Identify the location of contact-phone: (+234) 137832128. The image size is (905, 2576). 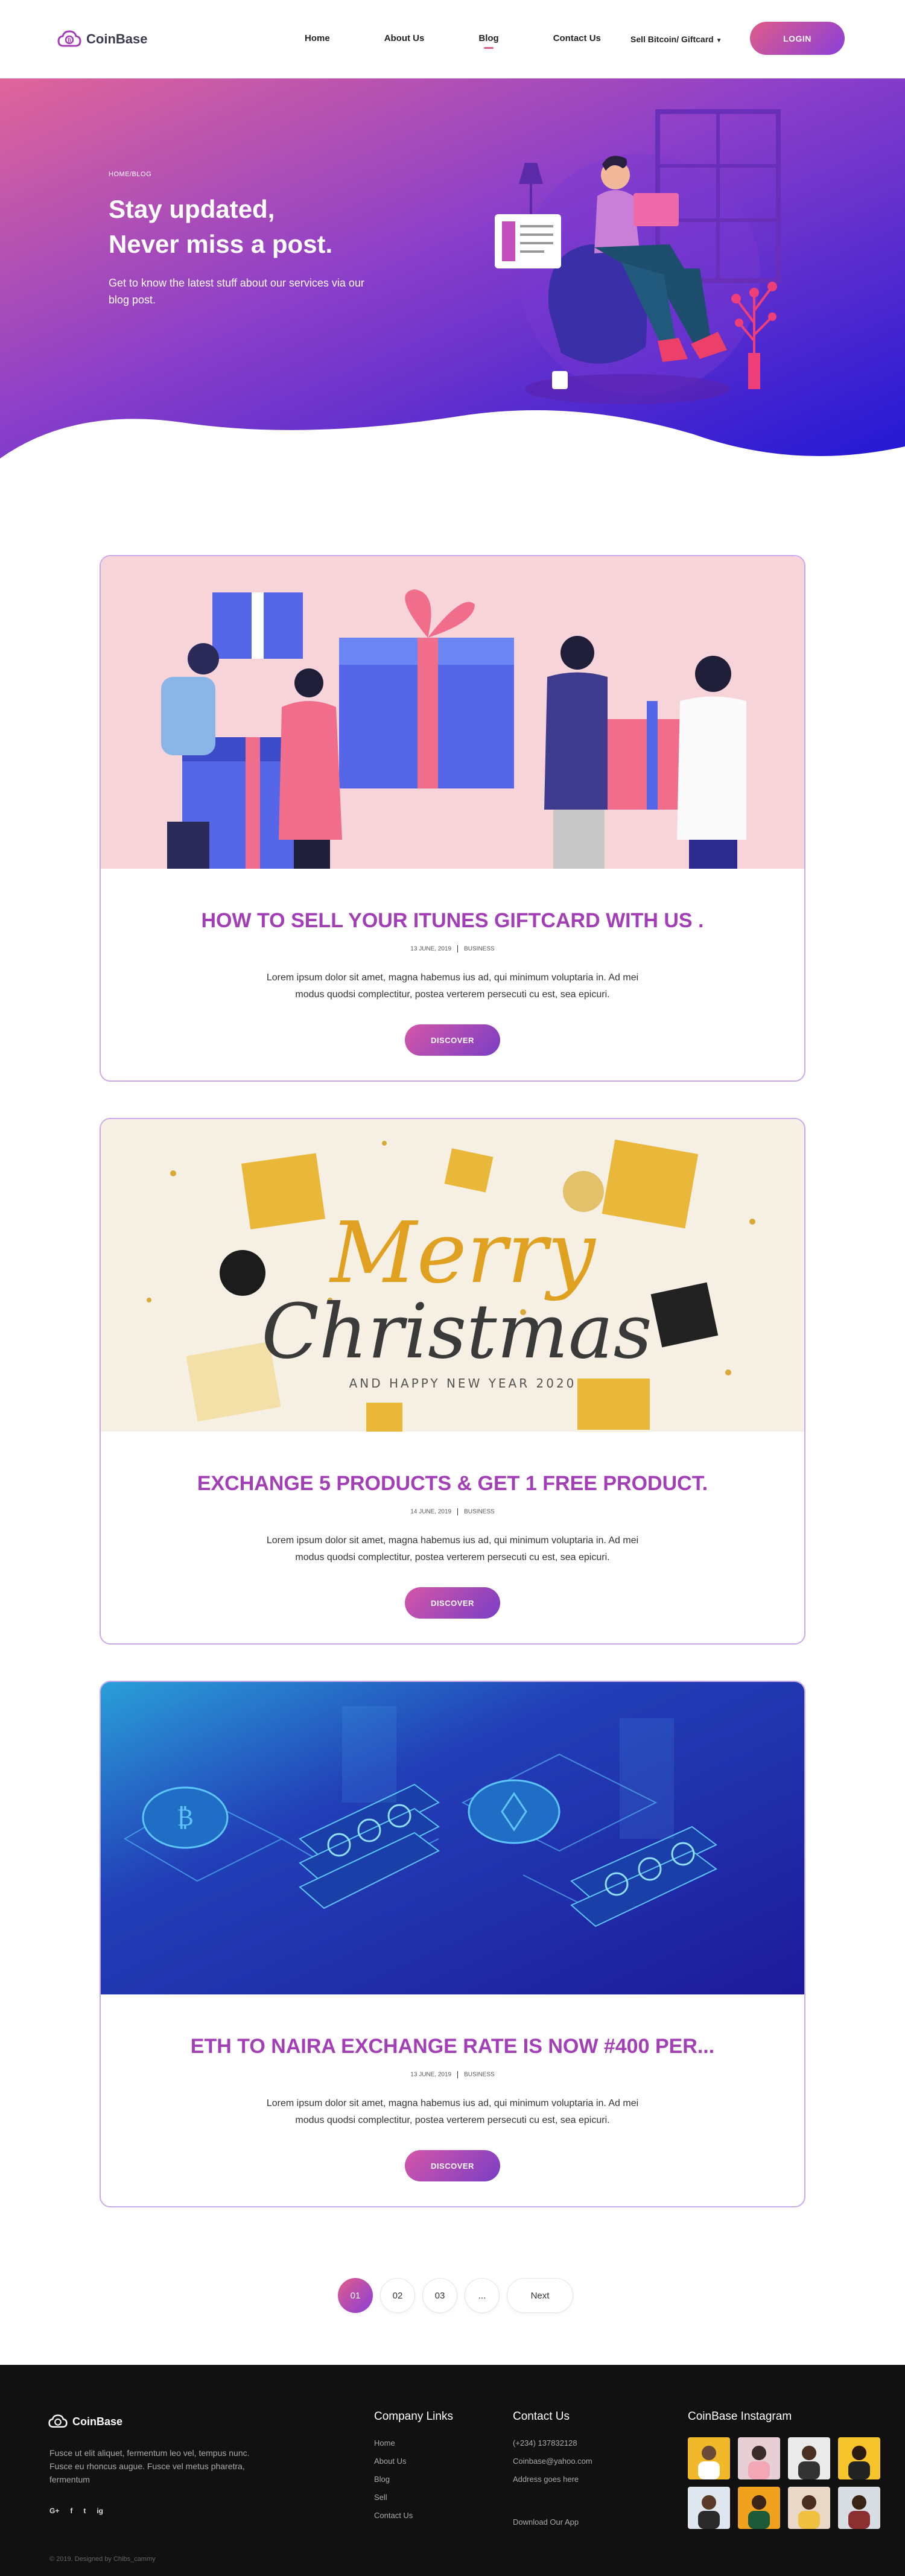
(553, 2443).